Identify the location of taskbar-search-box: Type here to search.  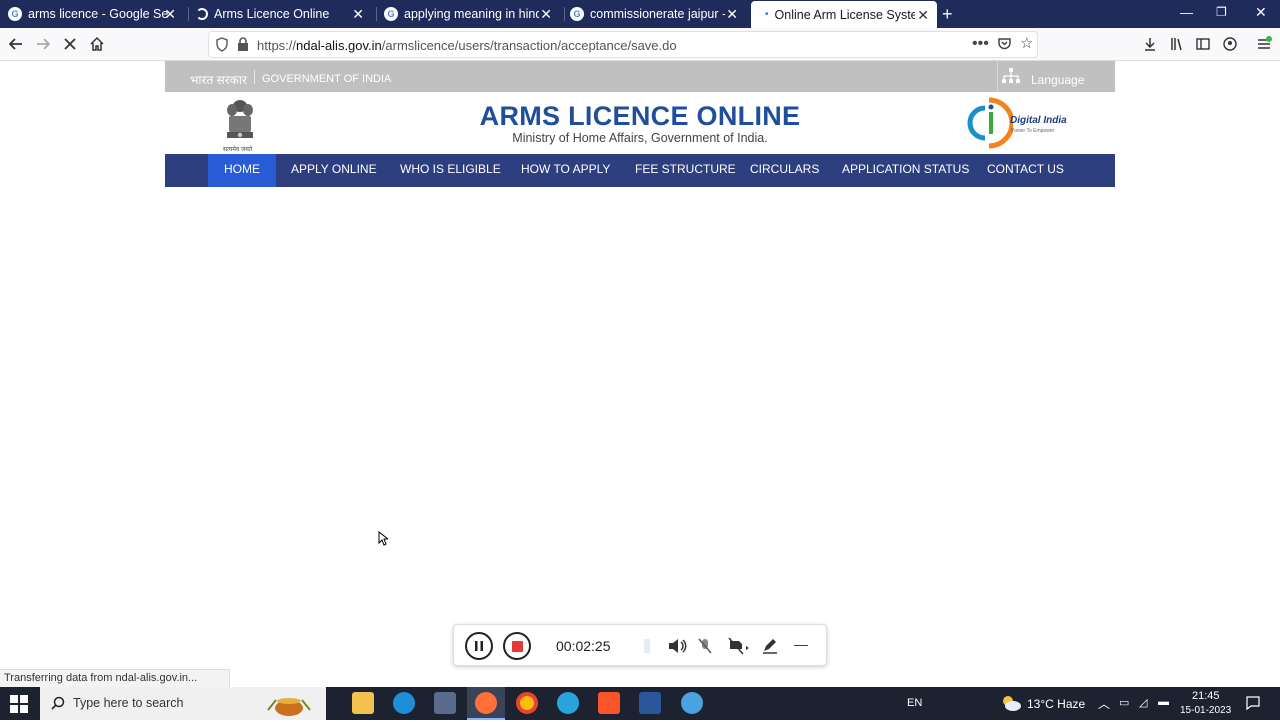
(183, 703).